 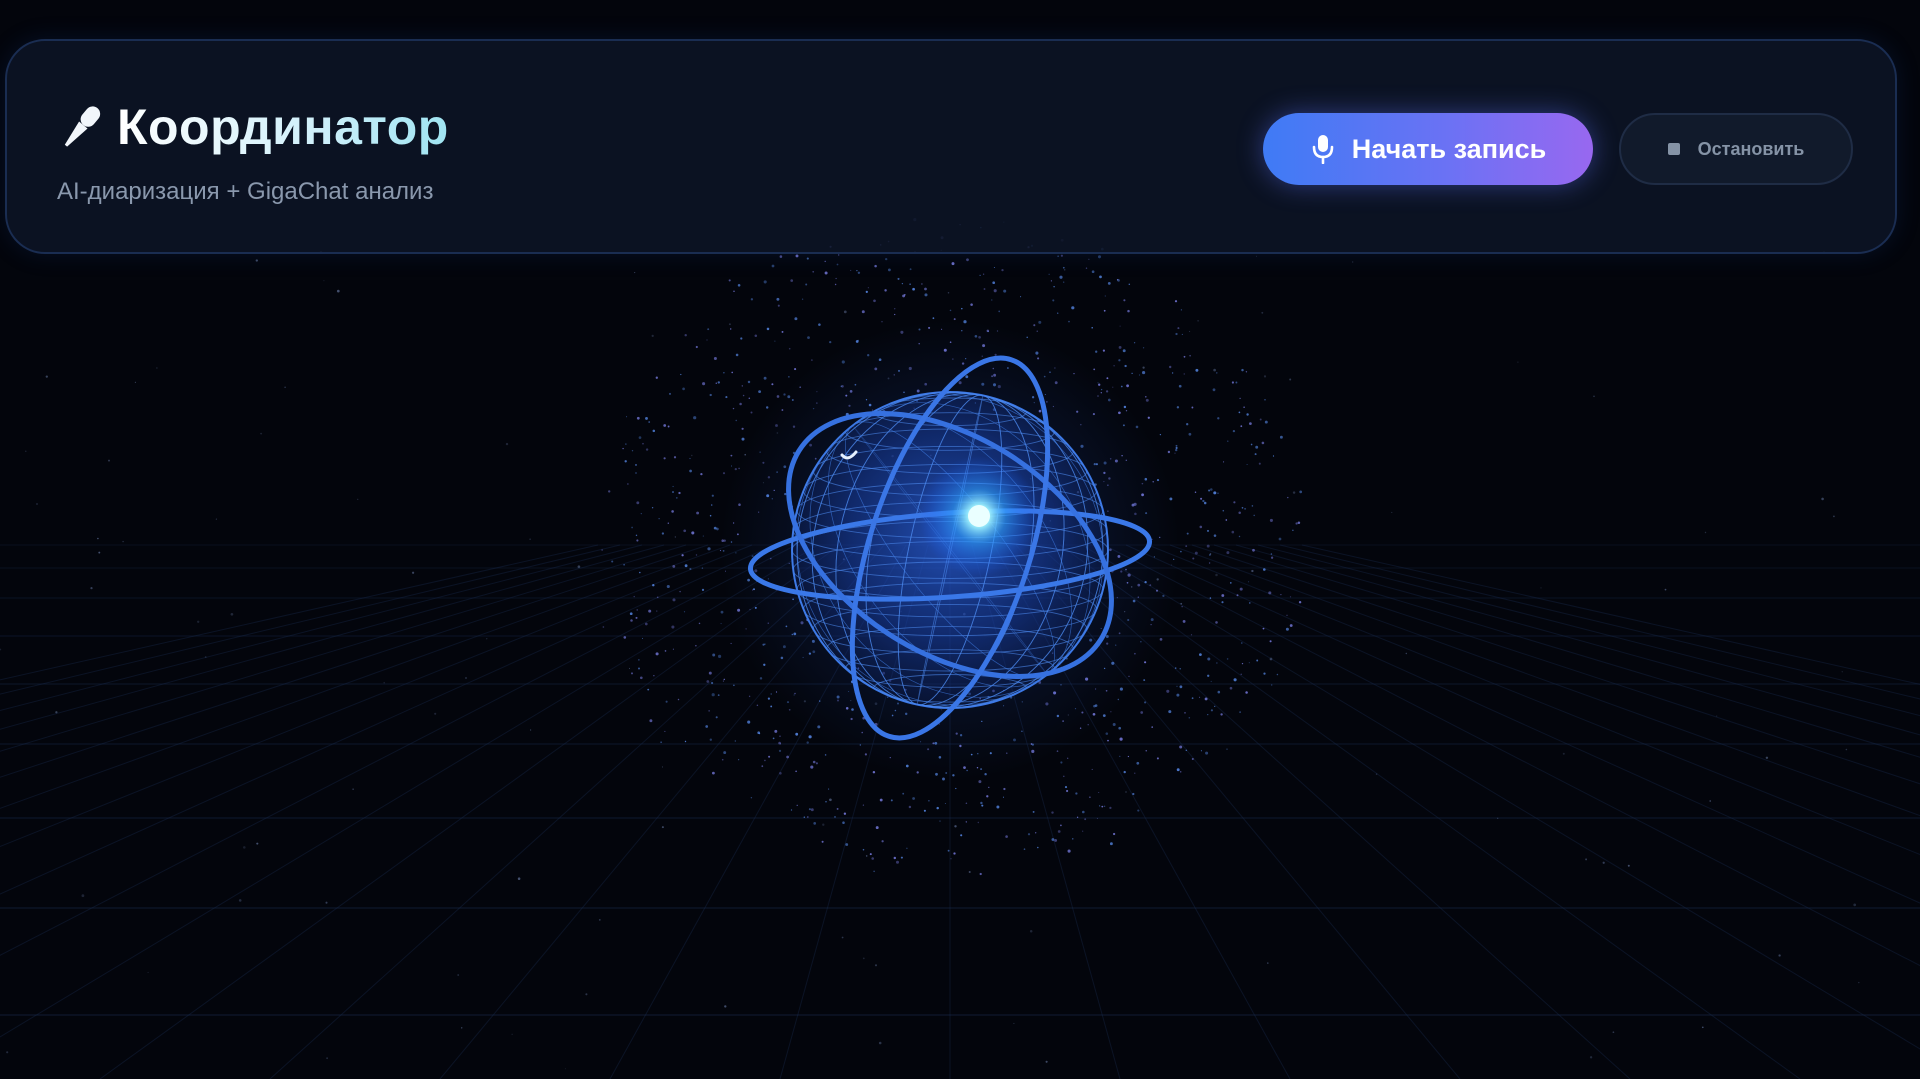 What do you see at coordinates (1736, 149) in the screenshot?
I see `stop-button: Остановить` at bounding box center [1736, 149].